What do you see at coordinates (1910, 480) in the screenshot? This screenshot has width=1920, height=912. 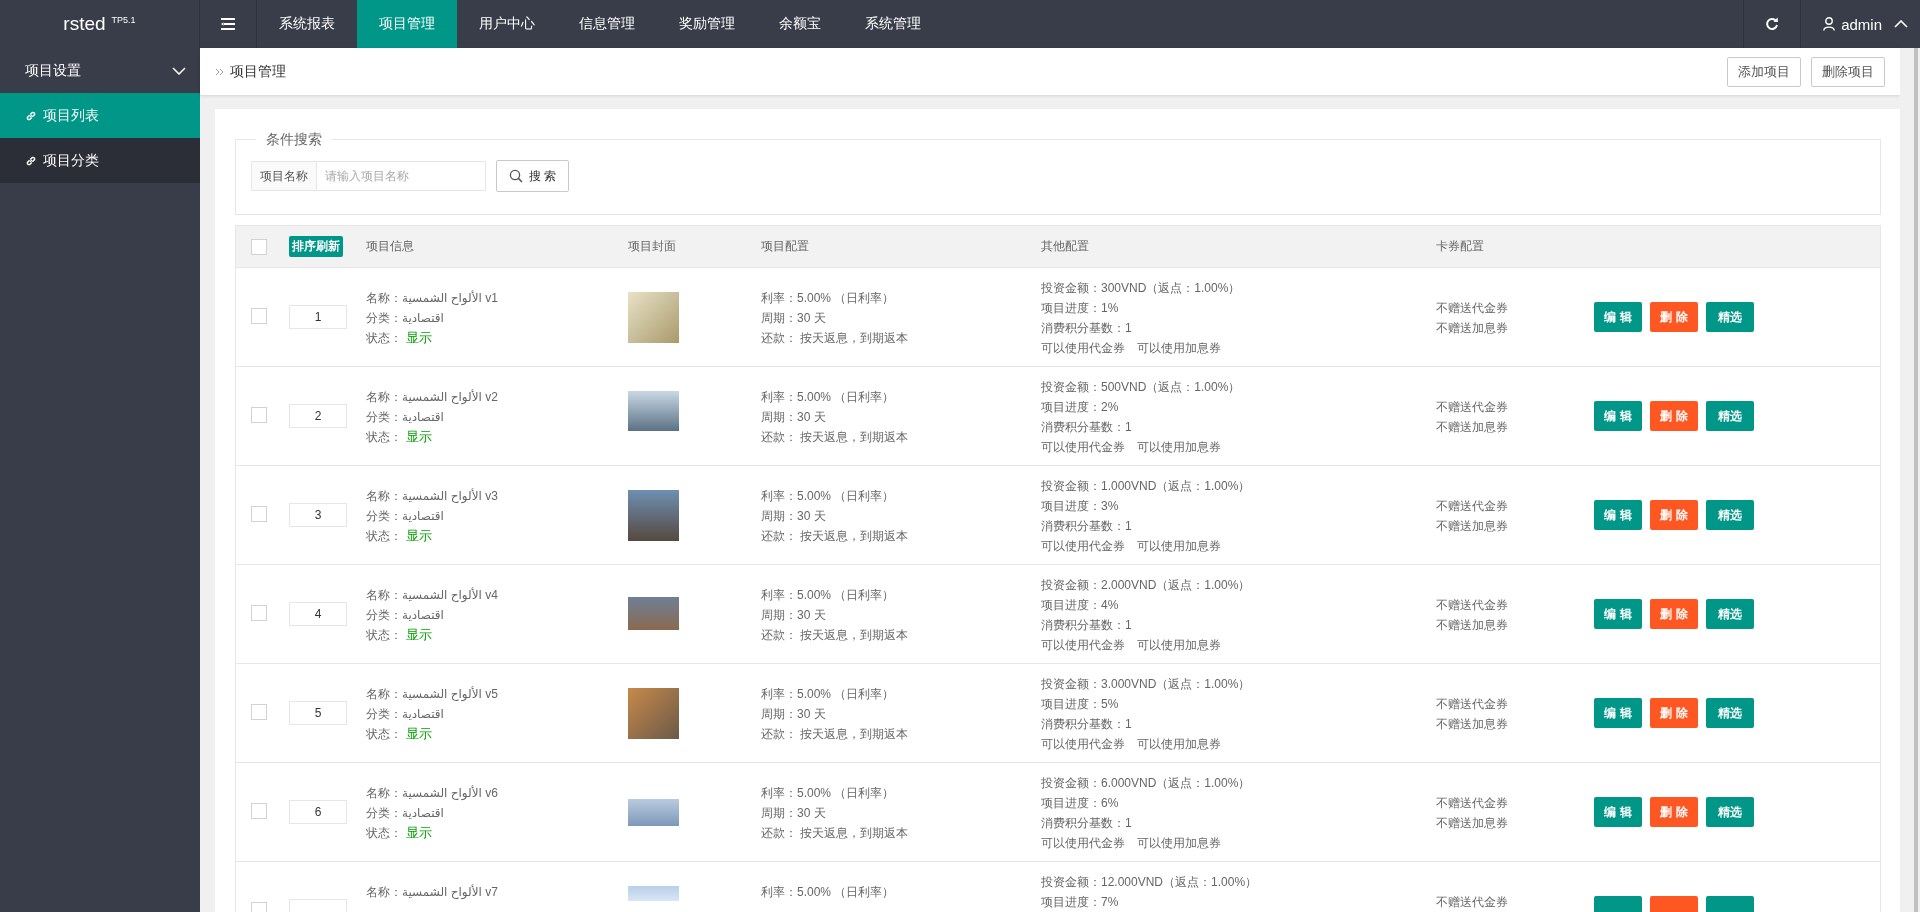 I see `scrollbar` at bounding box center [1910, 480].